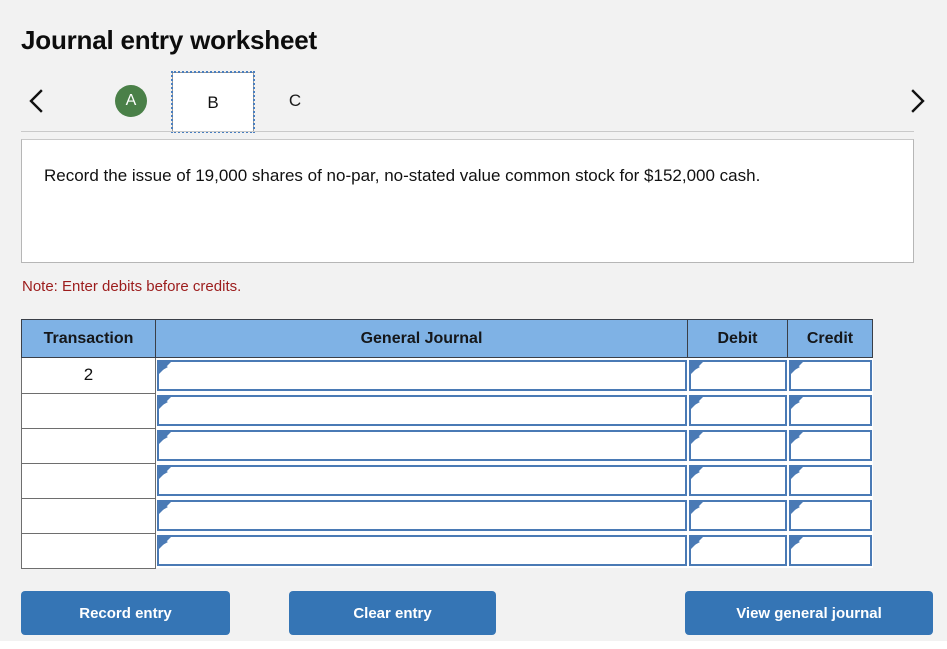  What do you see at coordinates (88, 375) in the screenshot?
I see `transaction-number-cell: 2` at bounding box center [88, 375].